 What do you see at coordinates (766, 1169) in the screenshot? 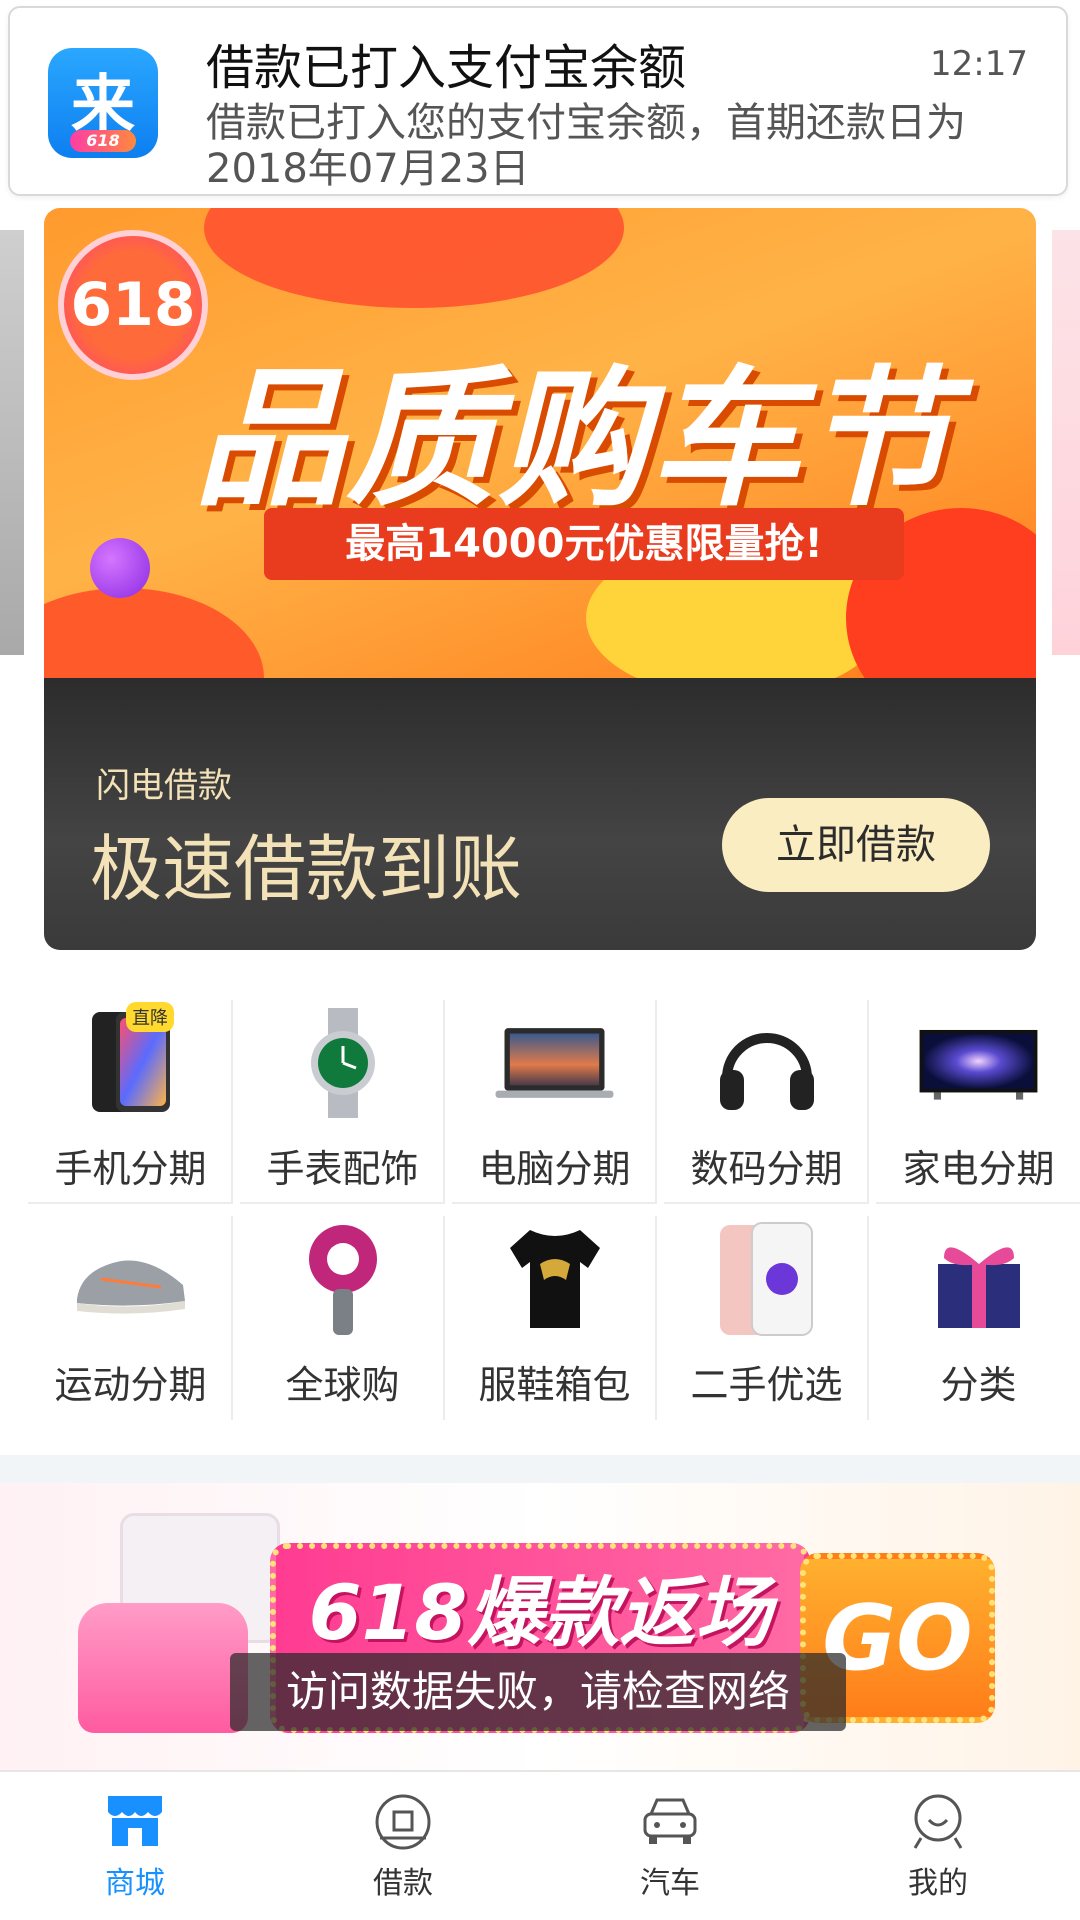
I see `category-label: 数码分期` at bounding box center [766, 1169].